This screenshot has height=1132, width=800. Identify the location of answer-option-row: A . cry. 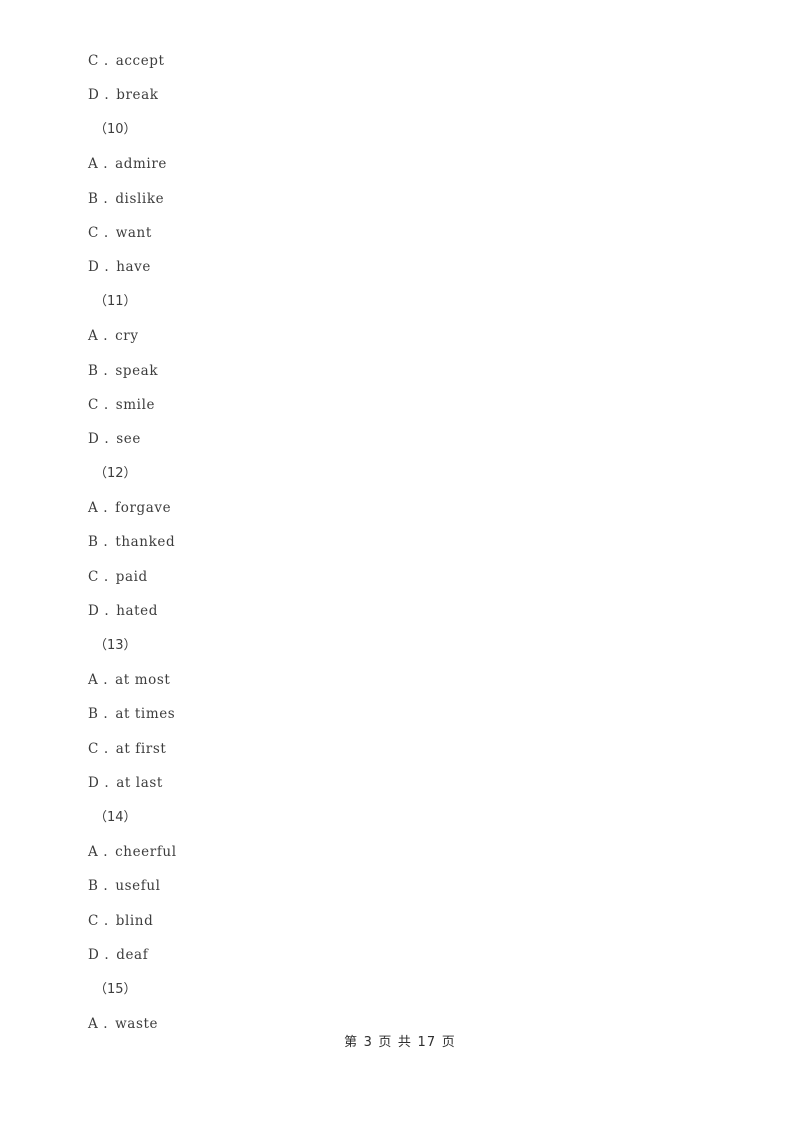
(388, 336).